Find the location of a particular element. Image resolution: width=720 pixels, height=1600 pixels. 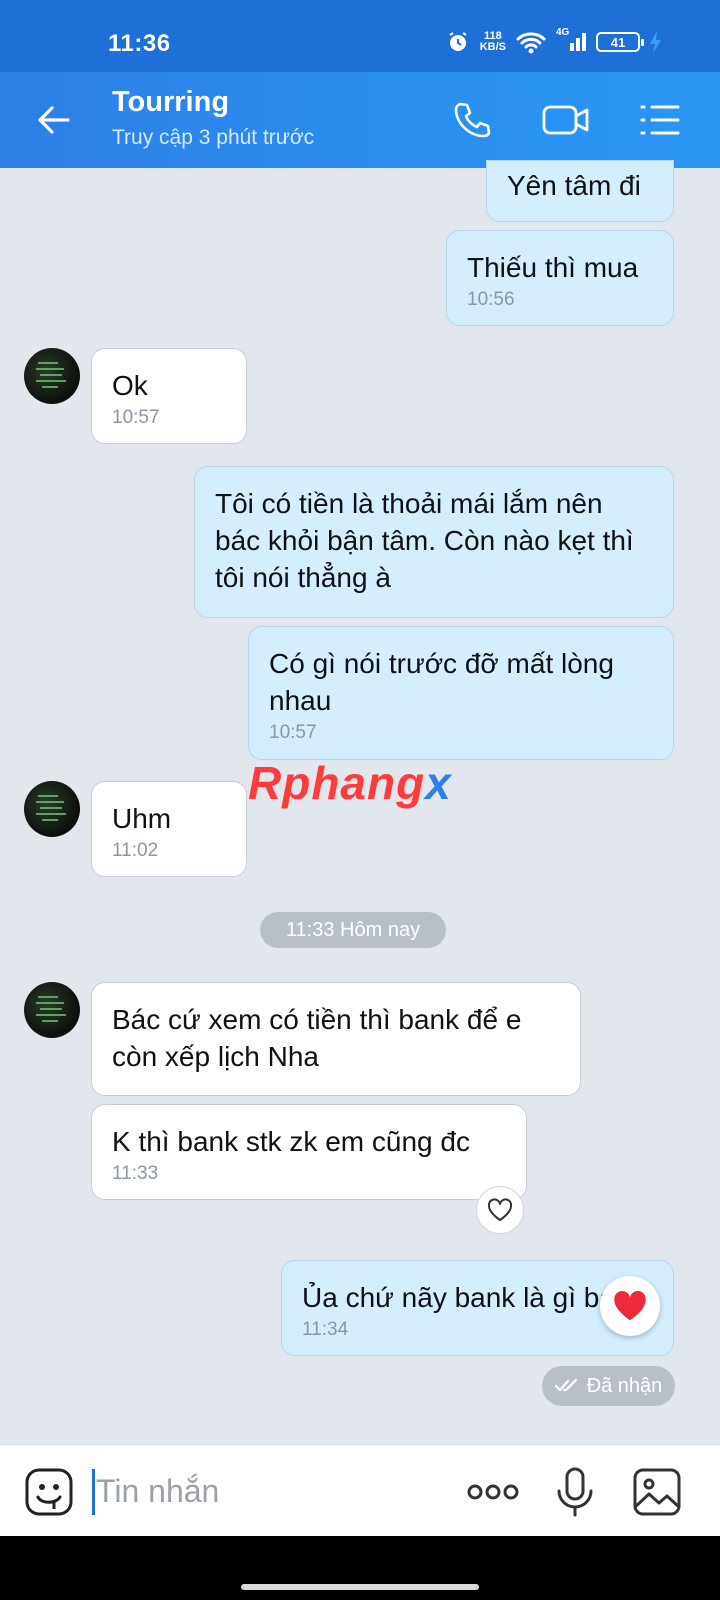

alarm-icon is located at coordinates (458, 41).